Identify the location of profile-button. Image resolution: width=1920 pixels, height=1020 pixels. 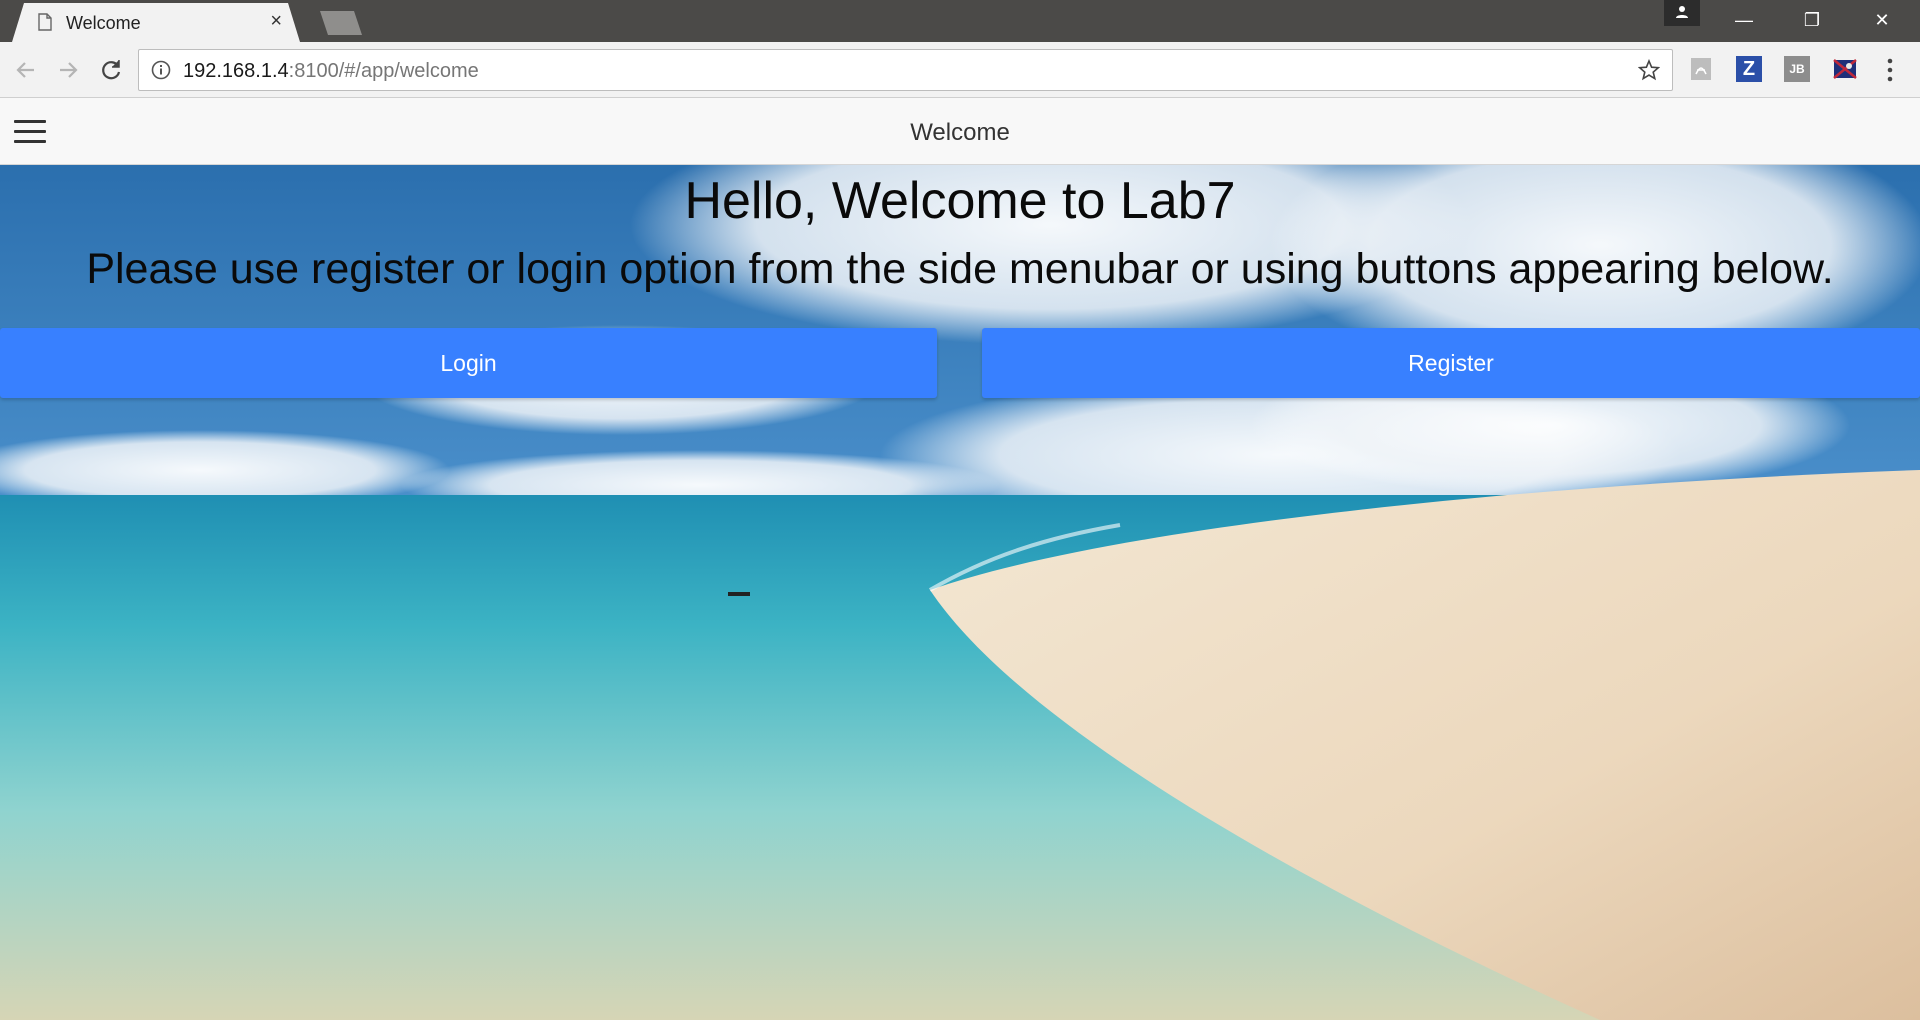
(1682, 13).